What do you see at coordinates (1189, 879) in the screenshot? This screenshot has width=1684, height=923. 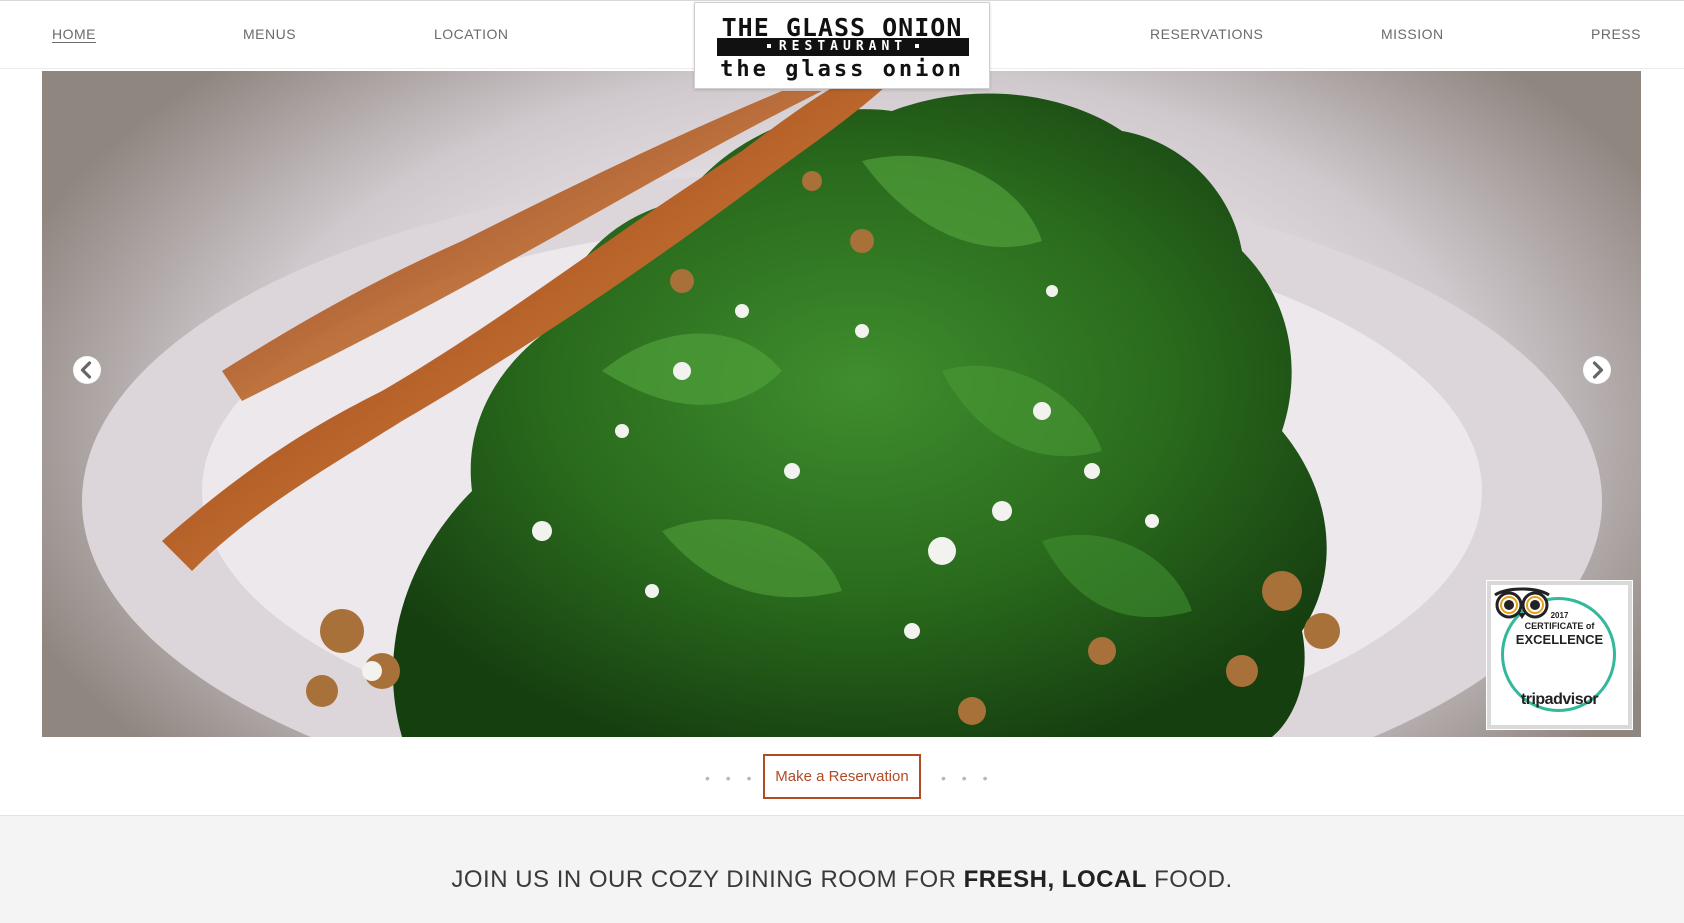 I see `tagline-tail: FOOD.` at bounding box center [1189, 879].